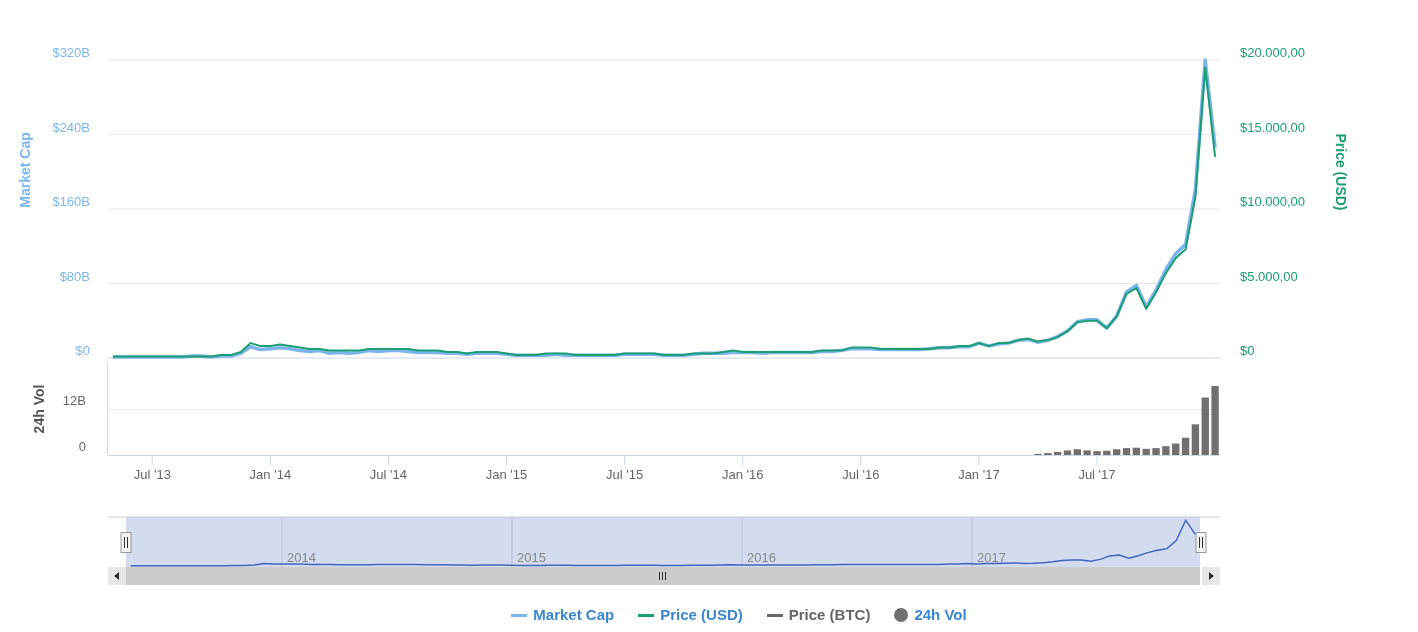 This screenshot has width=1418, height=632. What do you see at coordinates (74, 276) in the screenshot?
I see `axis-label: $80B` at bounding box center [74, 276].